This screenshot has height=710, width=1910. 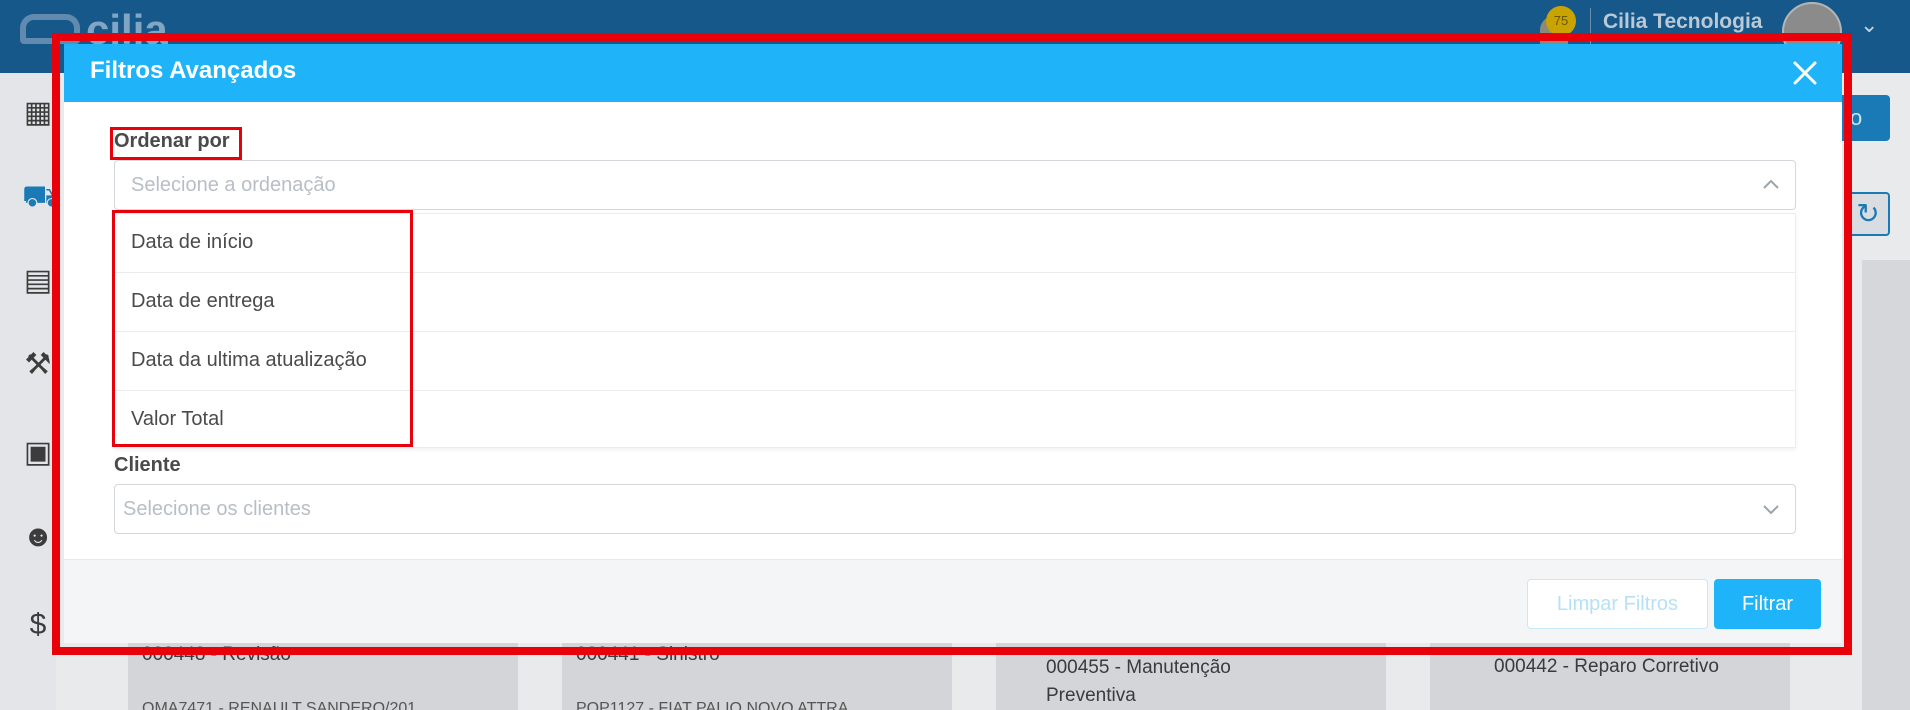 What do you see at coordinates (1771, 510) in the screenshot?
I see `chevron-down-icon` at bounding box center [1771, 510].